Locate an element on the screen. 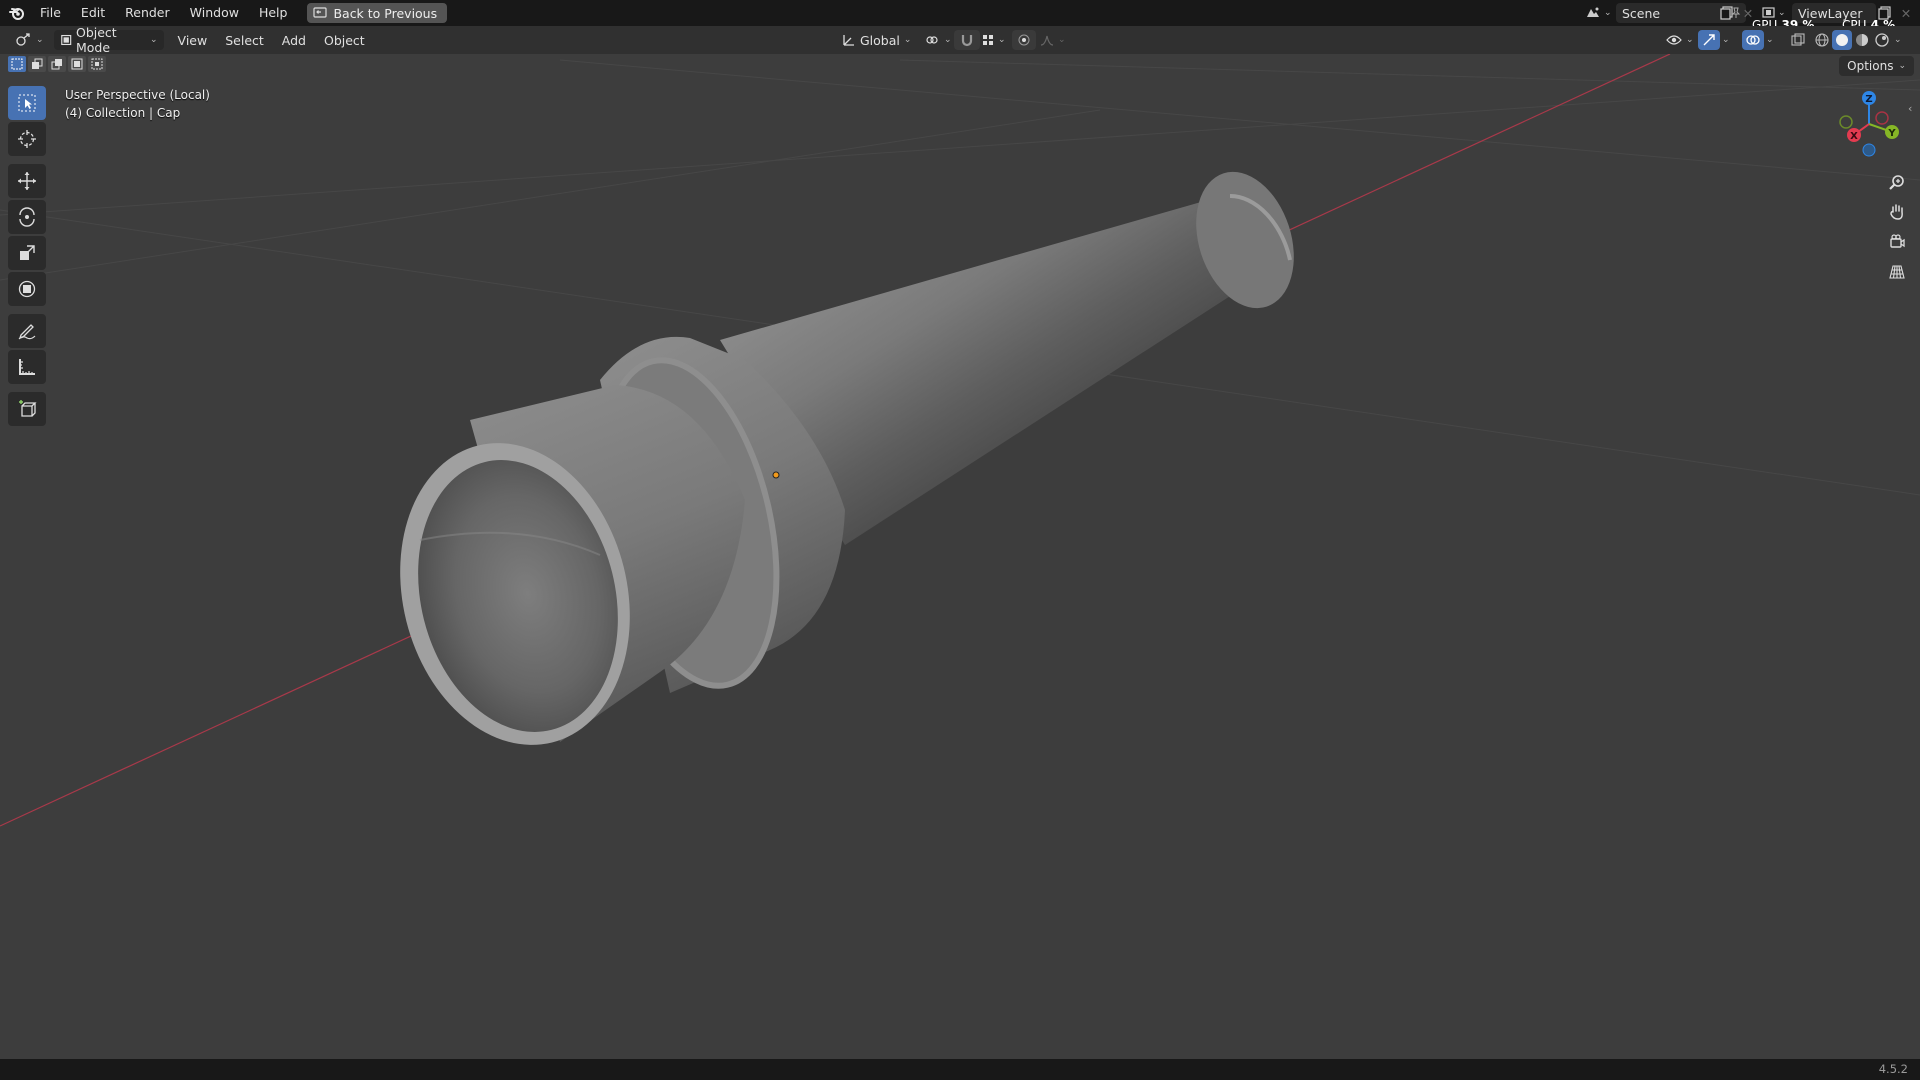  annotate-tool is located at coordinates (27, 331).